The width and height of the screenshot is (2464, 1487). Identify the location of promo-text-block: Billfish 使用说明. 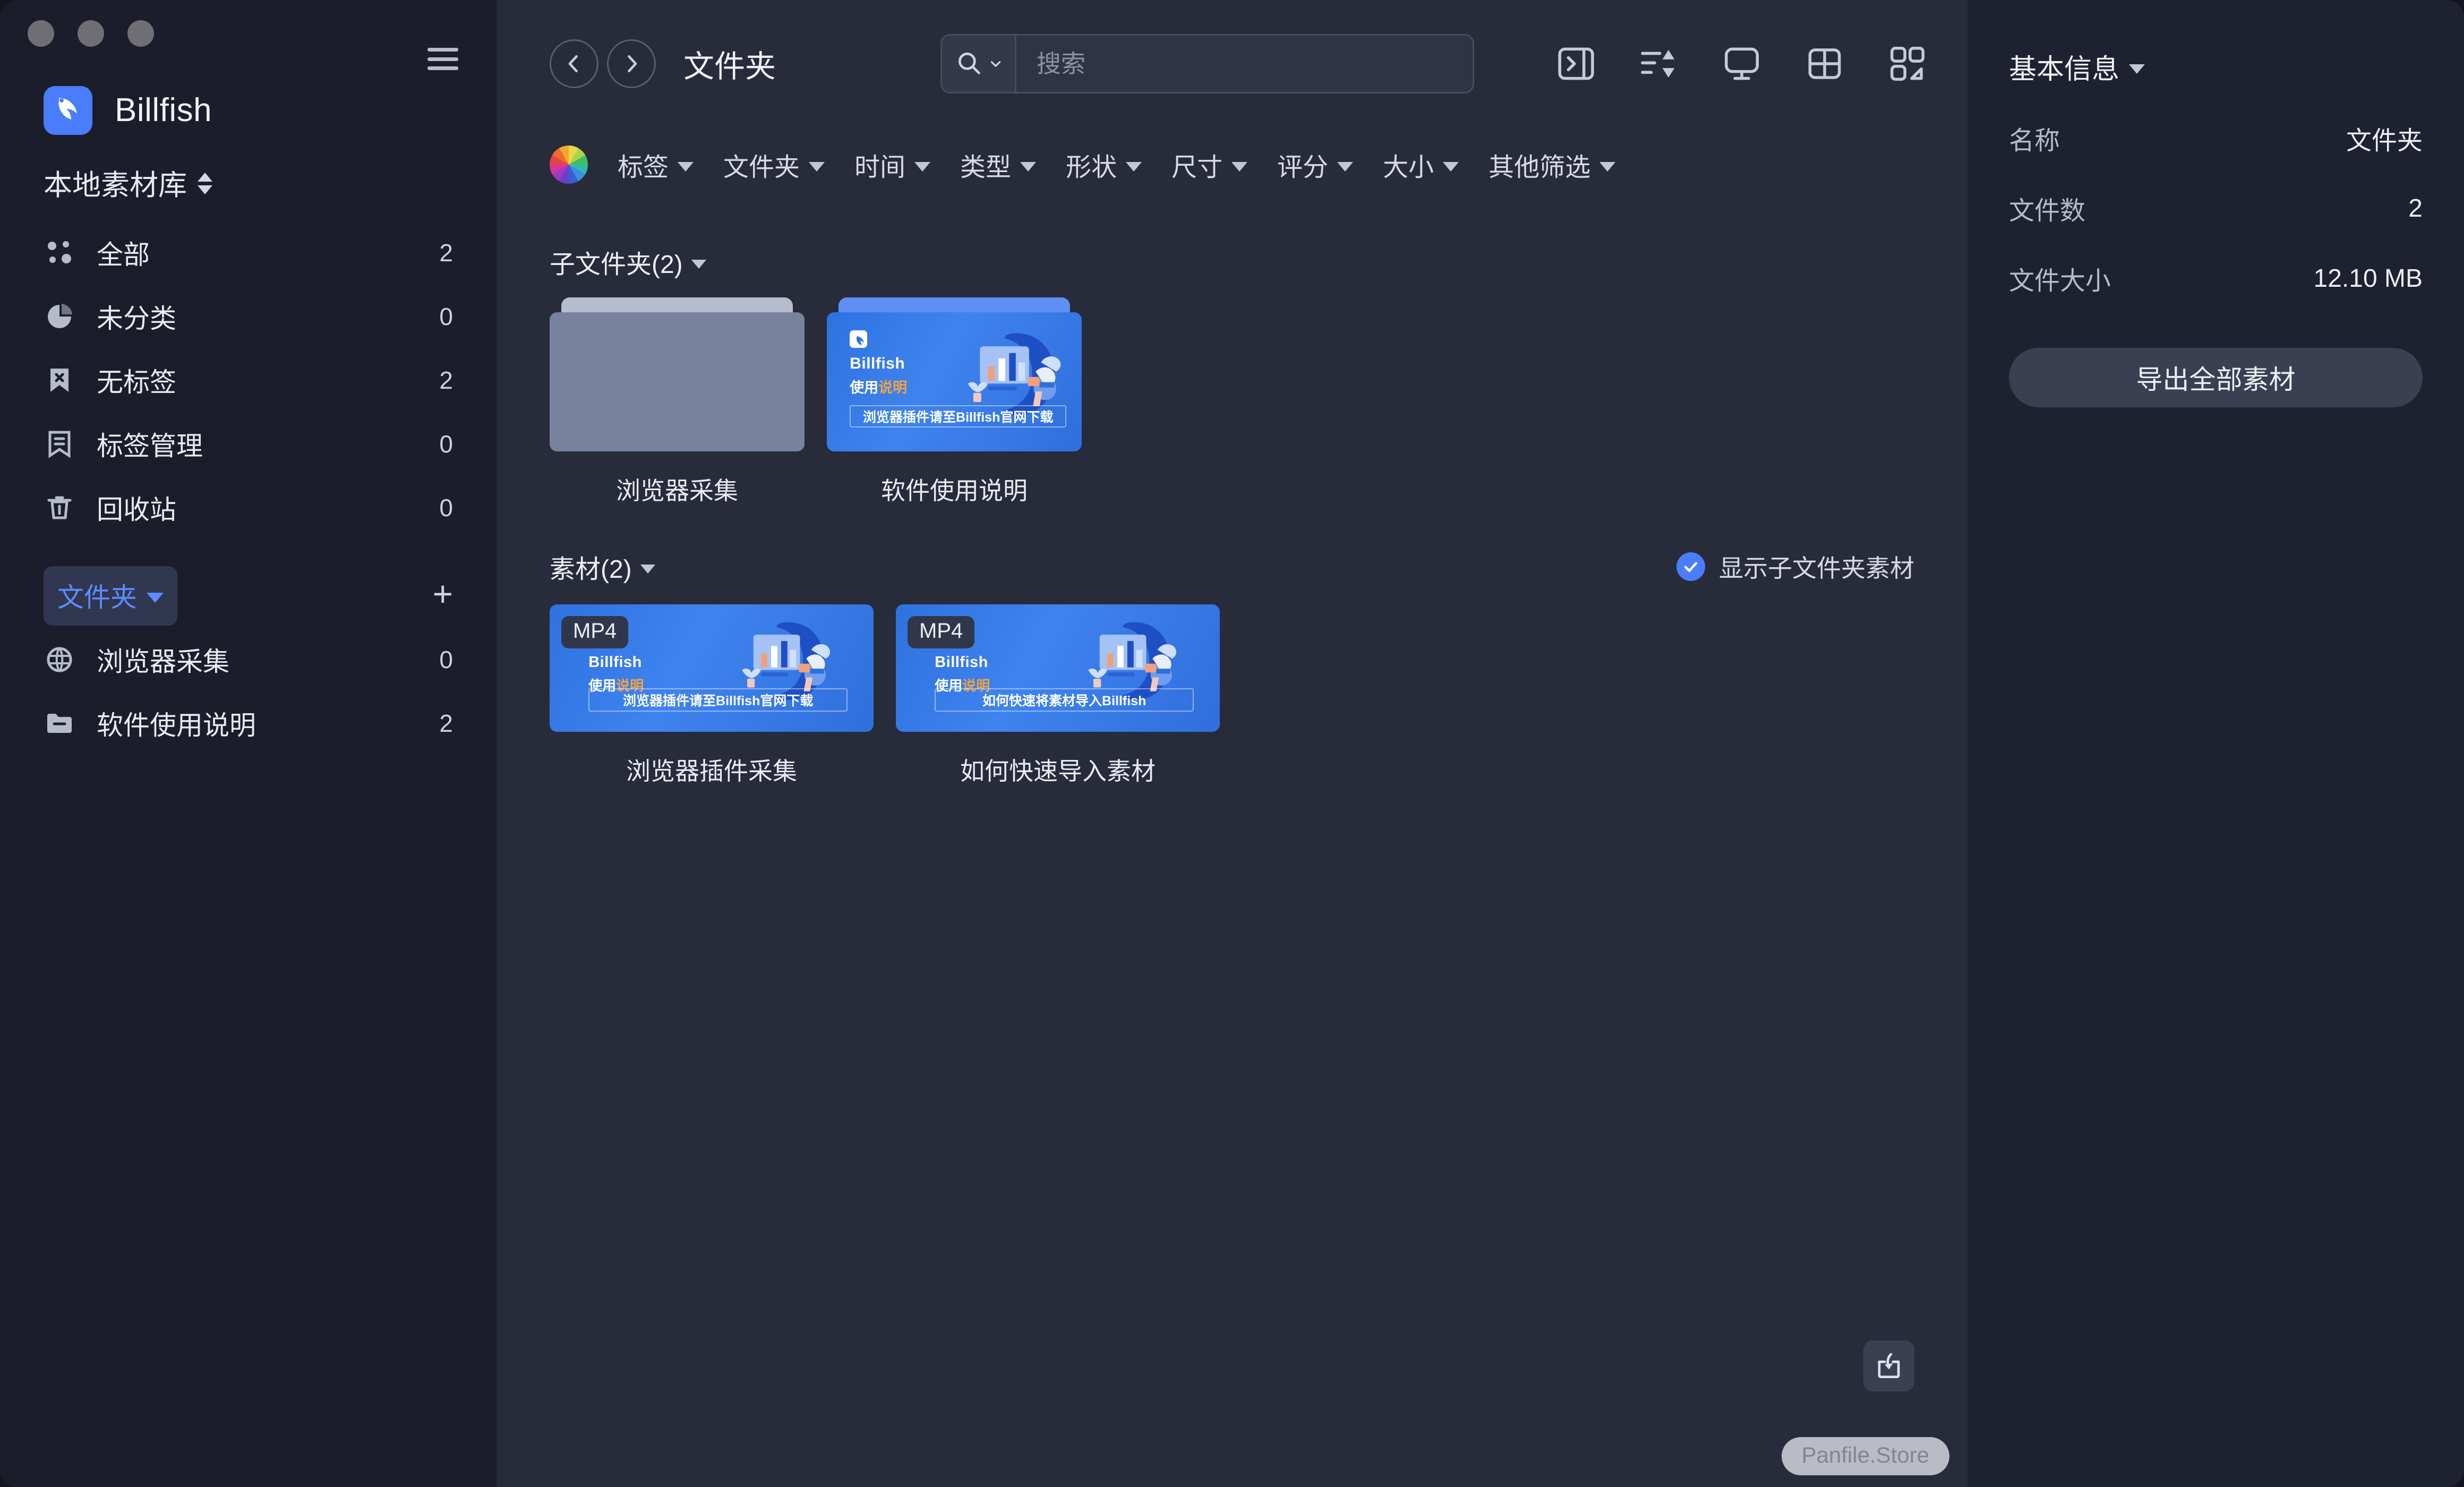
(901, 363).